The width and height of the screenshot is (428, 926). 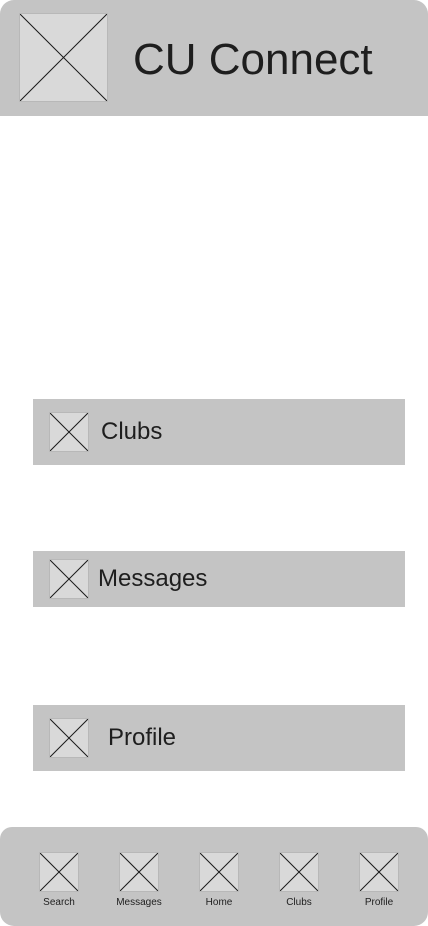 I want to click on nav-label-home: Home, so click(x=219, y=902).